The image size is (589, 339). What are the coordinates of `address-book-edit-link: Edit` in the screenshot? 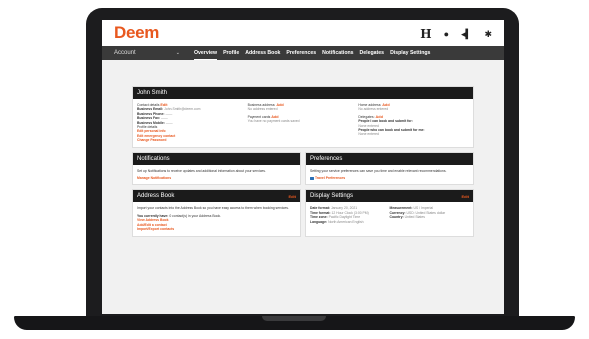 It's located at (292, 196).